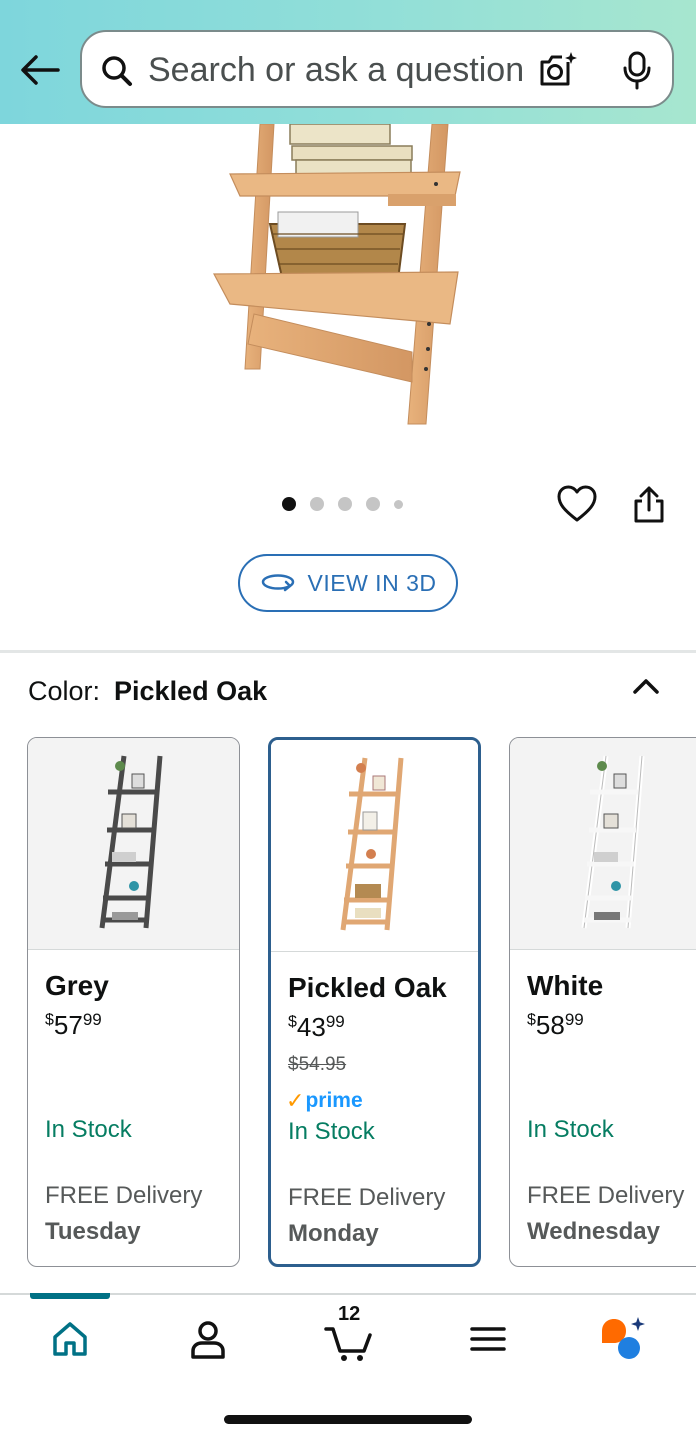  What do you see at coordinates (348, 1419) in the screenshot?
I see `system-home-indicator` at bounding box center [348, 1419].